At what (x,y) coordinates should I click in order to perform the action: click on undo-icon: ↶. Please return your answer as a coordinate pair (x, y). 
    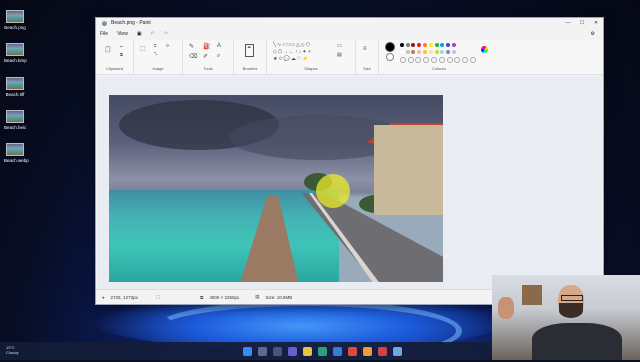
    Looking at the image, I should click on (153, 34).